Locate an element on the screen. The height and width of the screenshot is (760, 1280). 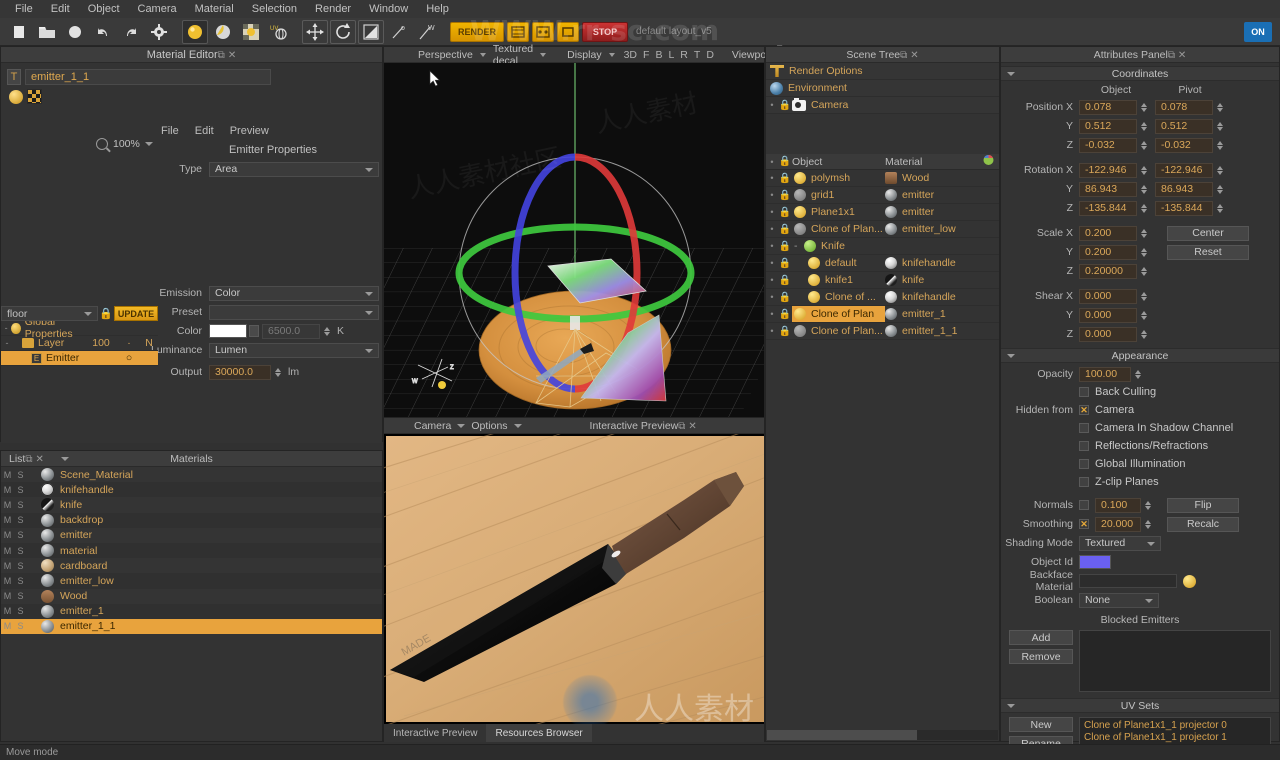
me-menu-edit: Edit is located at coordinates (204, 131).